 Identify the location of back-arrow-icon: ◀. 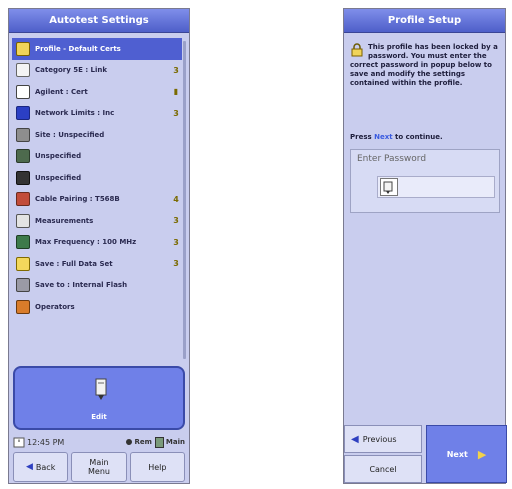
(29, 466).